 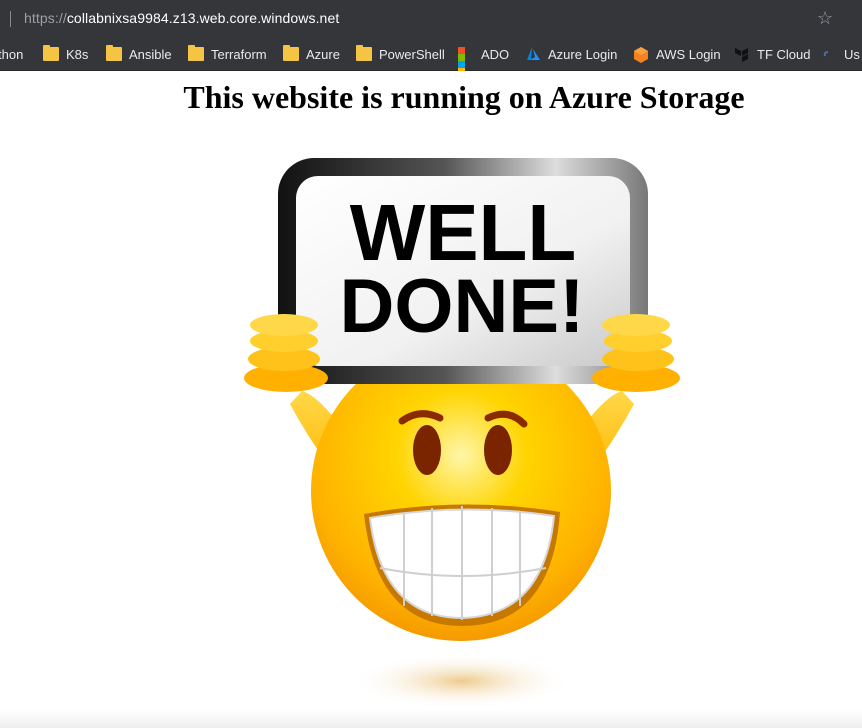 I want to click on bookmark-label: K8s, so click(x=77, y=54).